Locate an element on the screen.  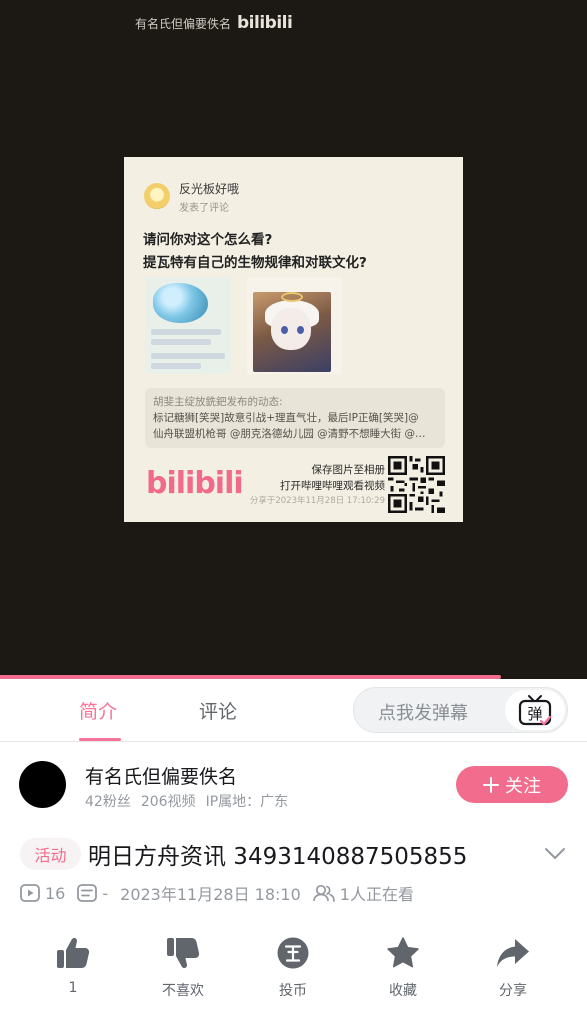
quoted-post-line1: 标记糖狮[笑哭]故意引战+理直气壮，最后IP正确[笑哭]@ is located at coordinates (286, 418).